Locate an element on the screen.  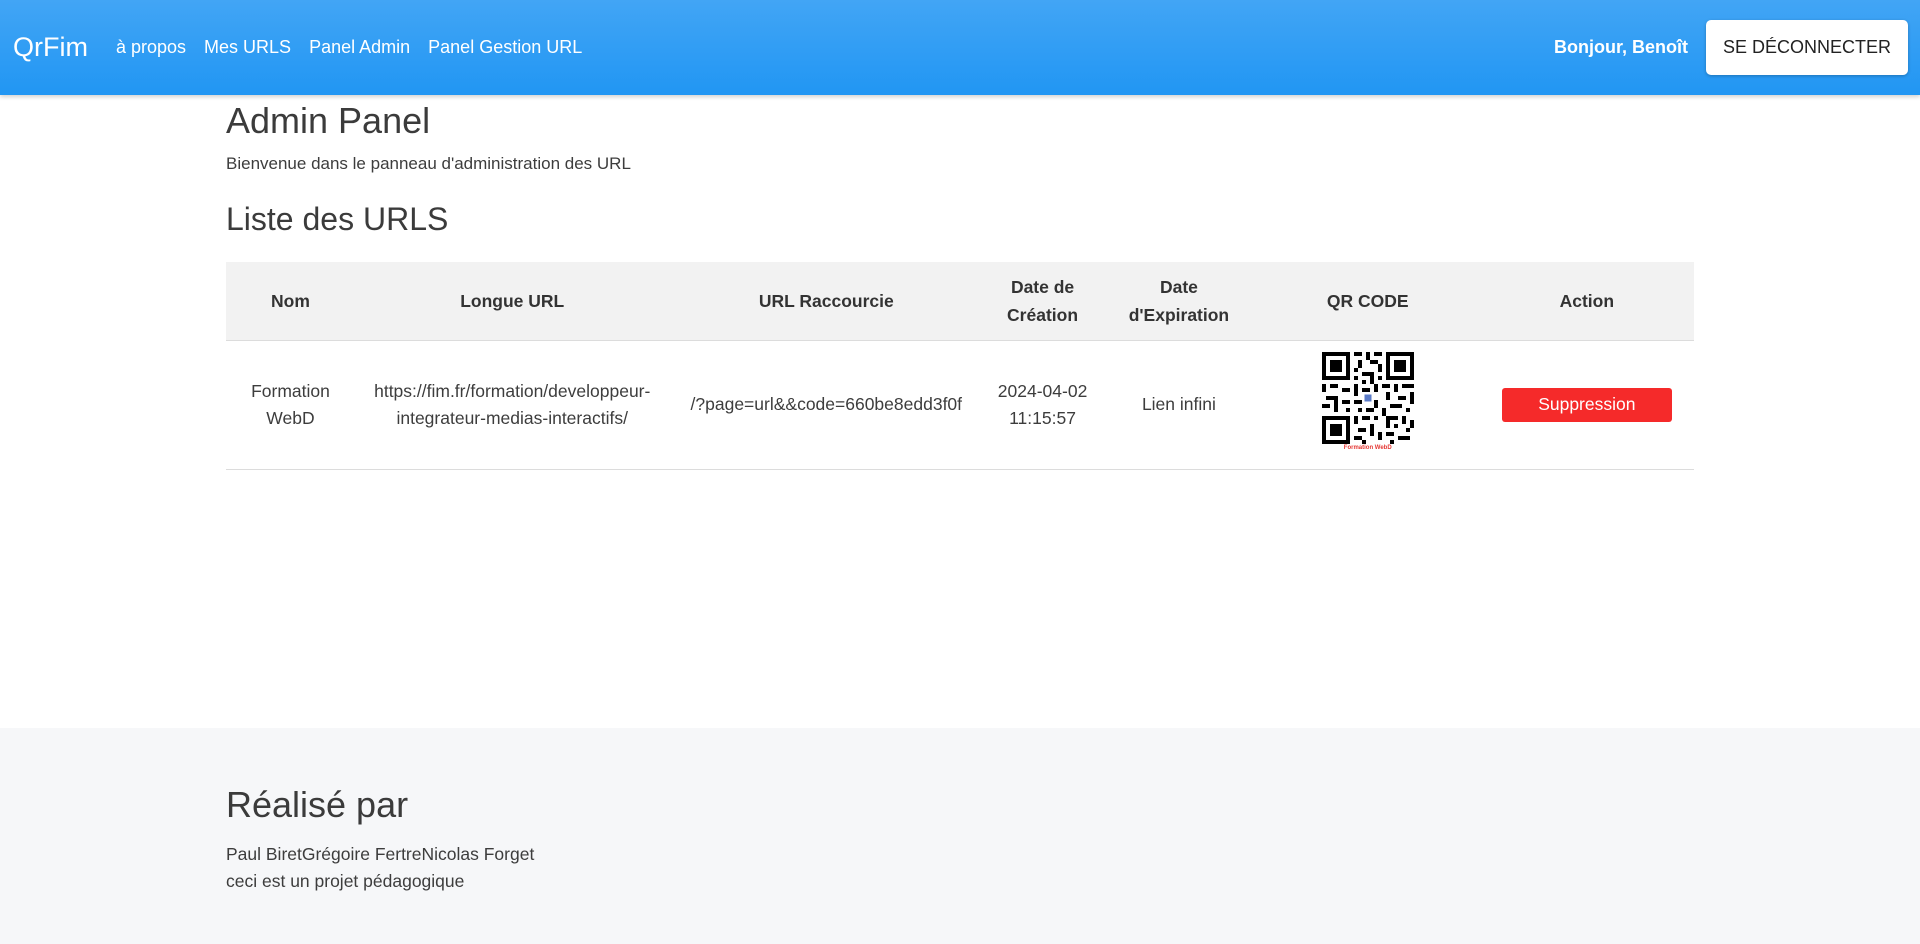
cell-qr-code: Formation WebD is located at coordinates (1368, 404).